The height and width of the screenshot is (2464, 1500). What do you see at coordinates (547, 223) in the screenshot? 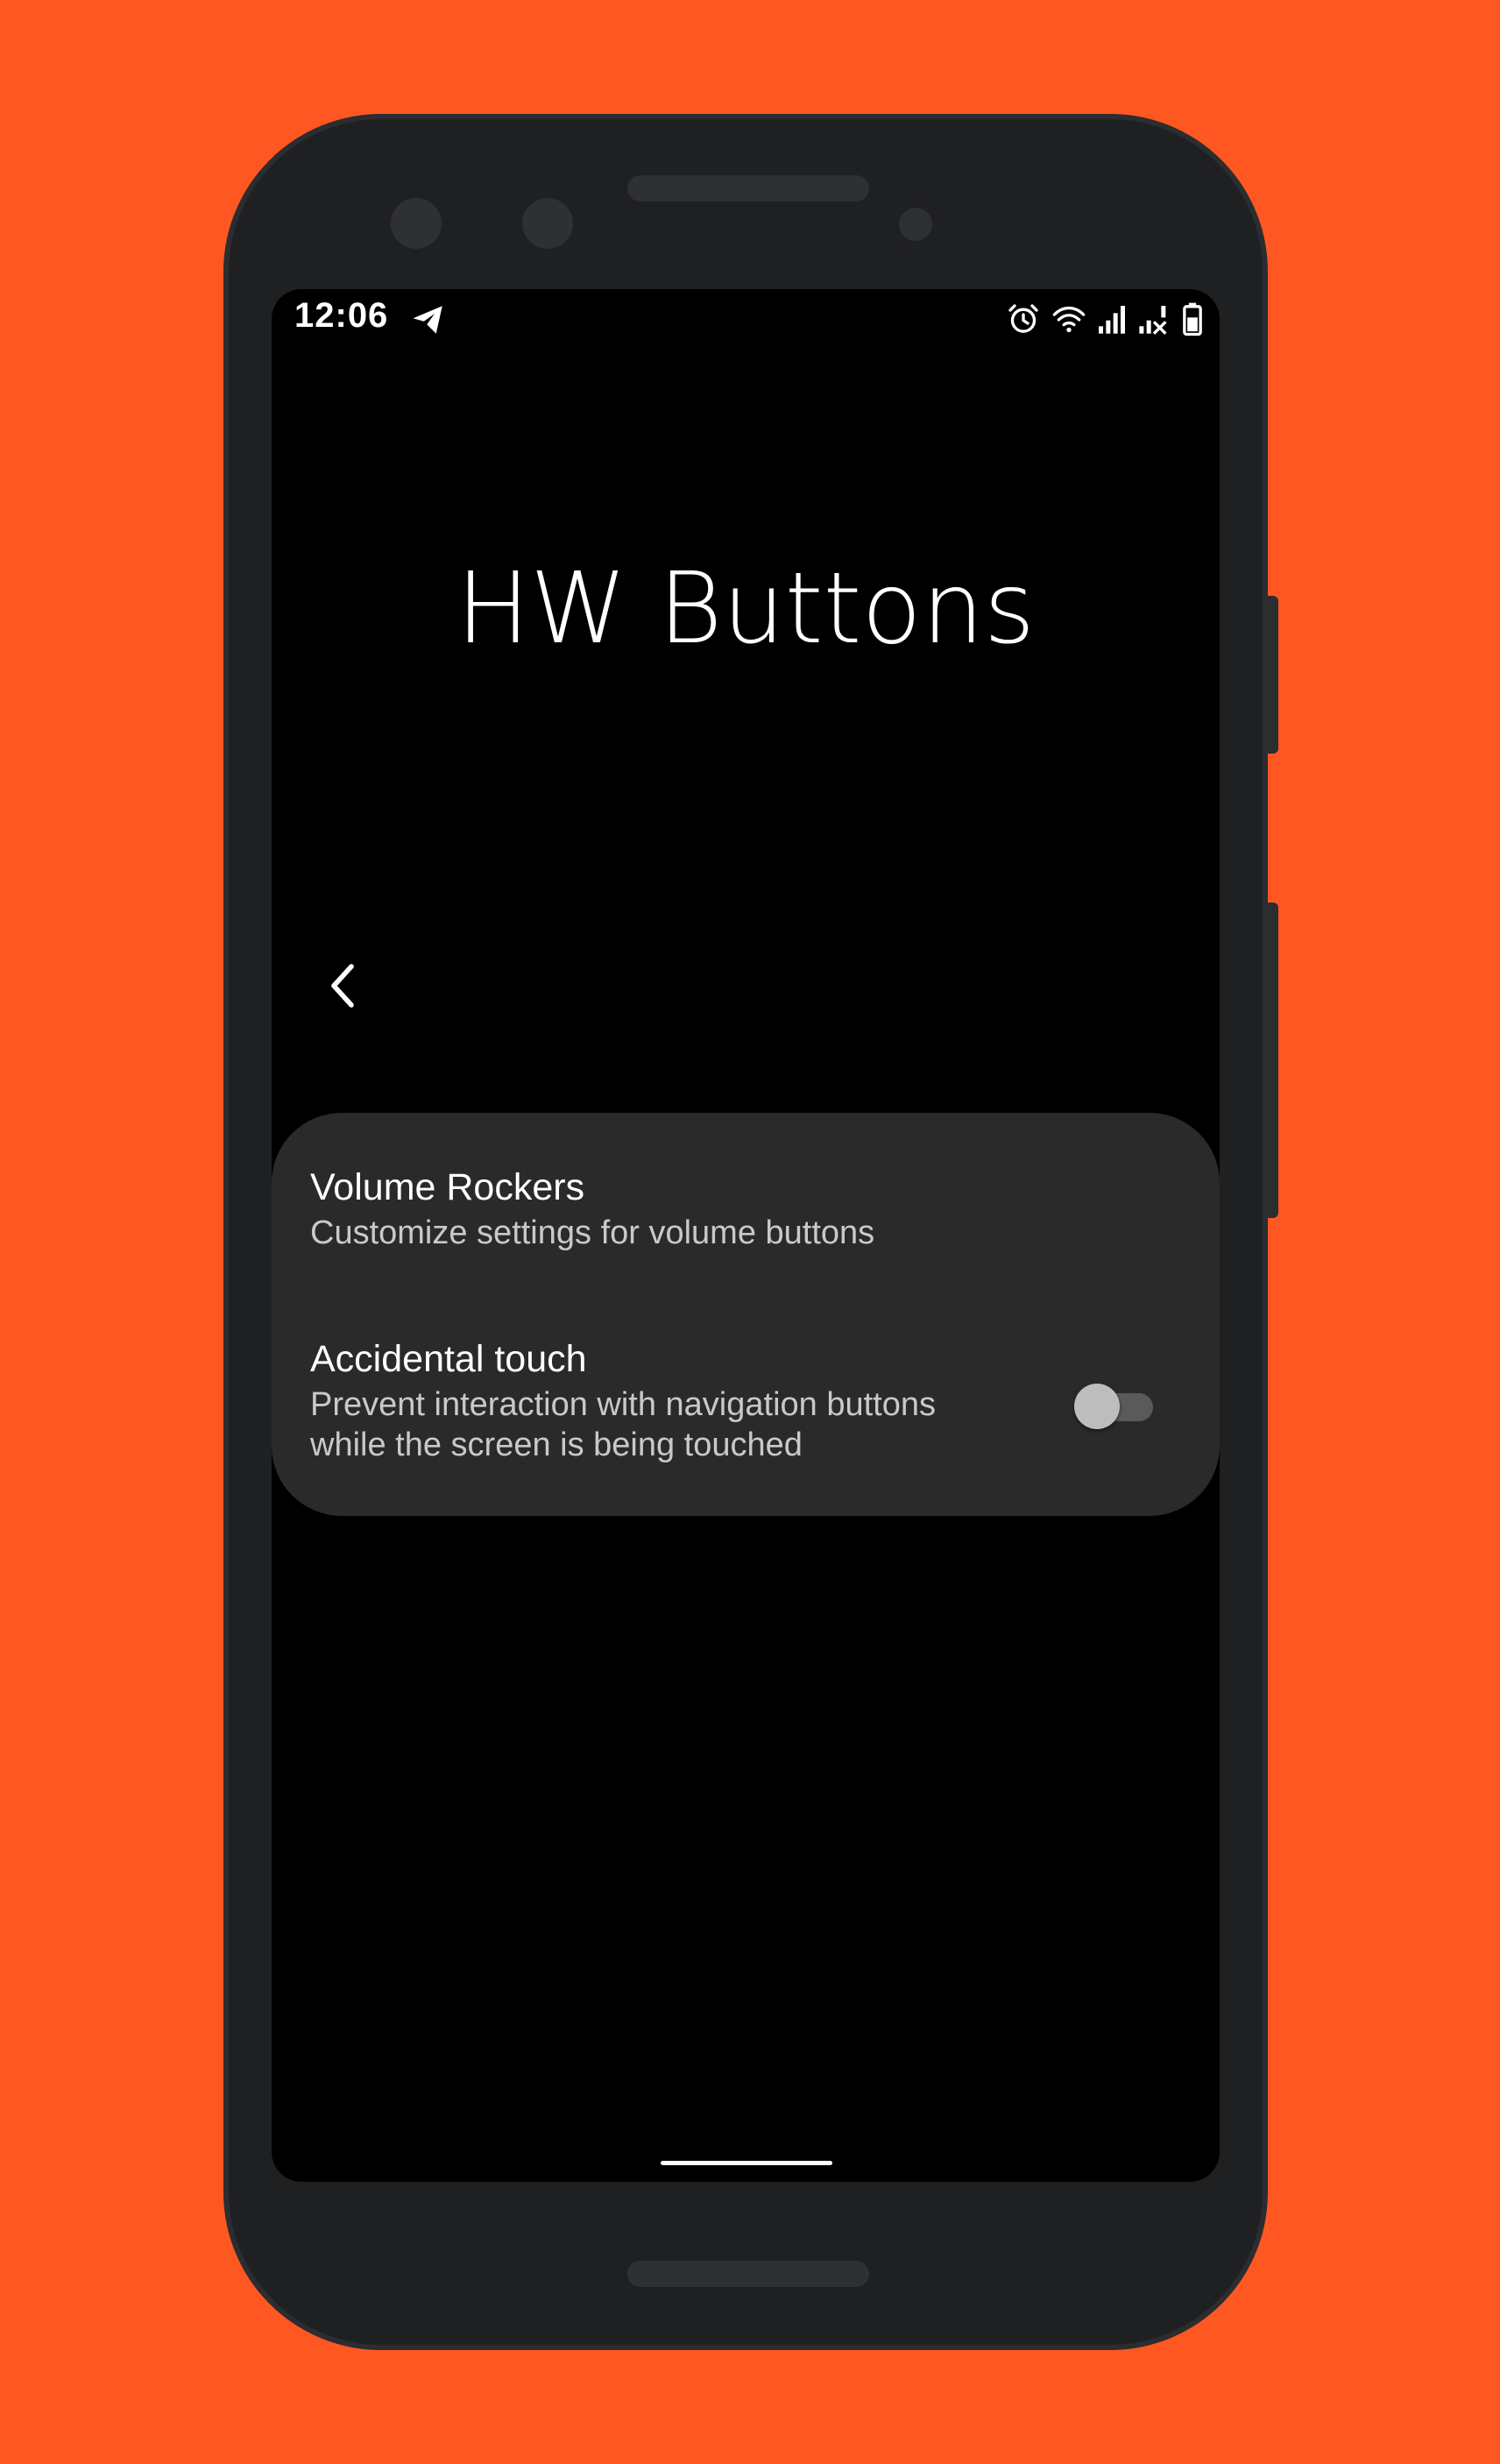
I see `front-sensor` at bounding box center [547, 223].